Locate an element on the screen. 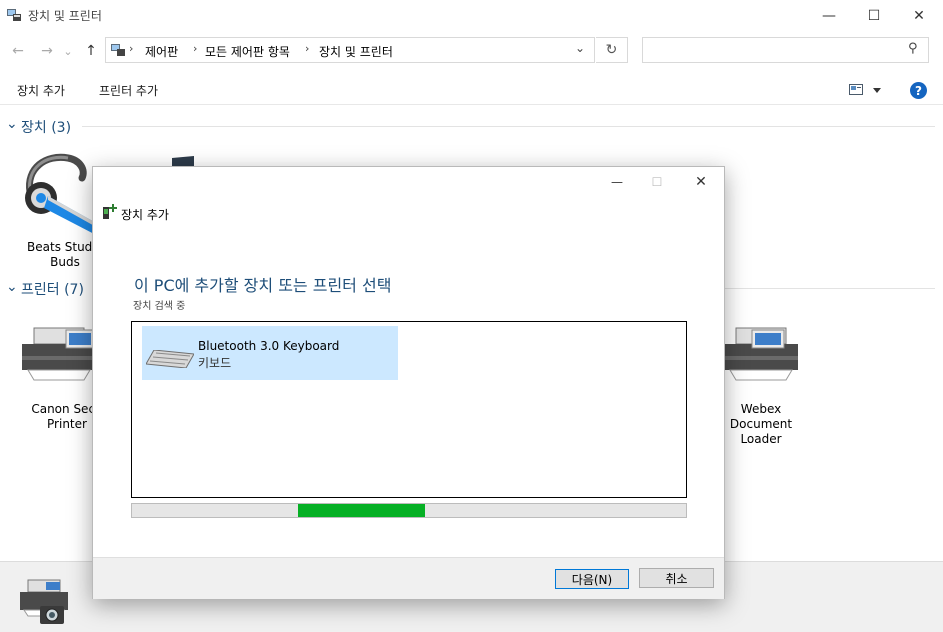  help-button: ? is located at coordinates (918, 90).